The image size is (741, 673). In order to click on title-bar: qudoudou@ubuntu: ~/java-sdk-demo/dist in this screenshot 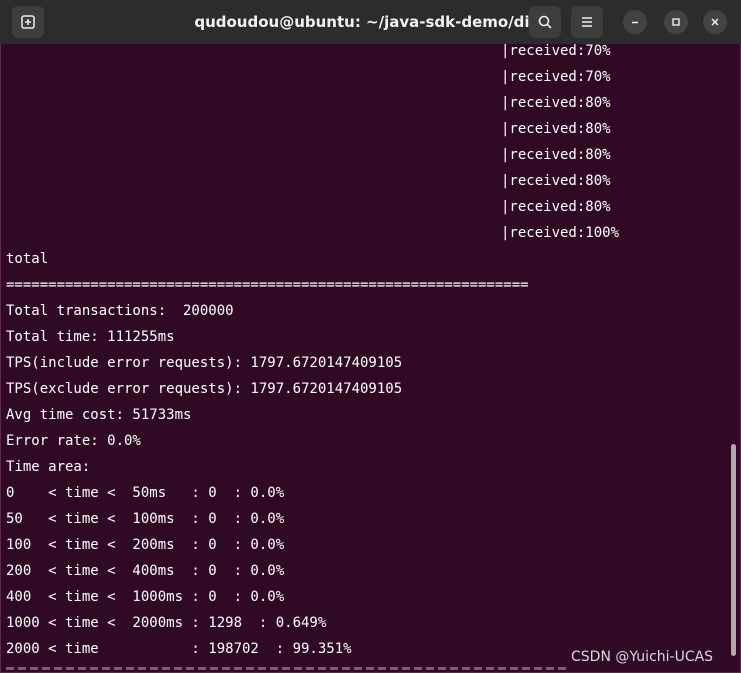, I will do `click(370, 22)`.